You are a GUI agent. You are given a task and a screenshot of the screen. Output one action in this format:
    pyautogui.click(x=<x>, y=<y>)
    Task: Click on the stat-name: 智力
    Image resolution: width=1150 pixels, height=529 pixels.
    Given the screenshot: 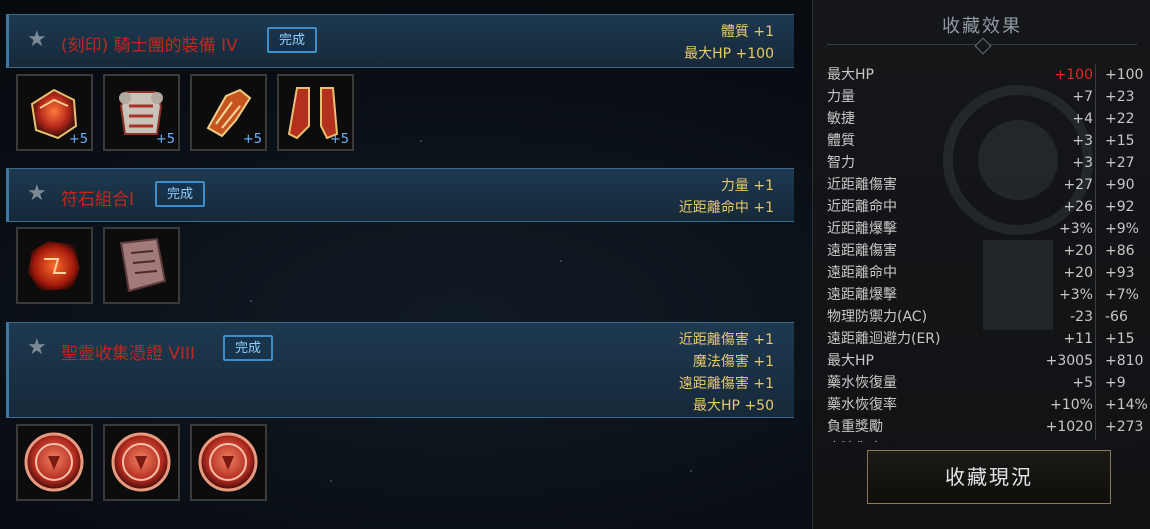 What is the action you would take?
    pyautogui.click(x=841, y=163)
    